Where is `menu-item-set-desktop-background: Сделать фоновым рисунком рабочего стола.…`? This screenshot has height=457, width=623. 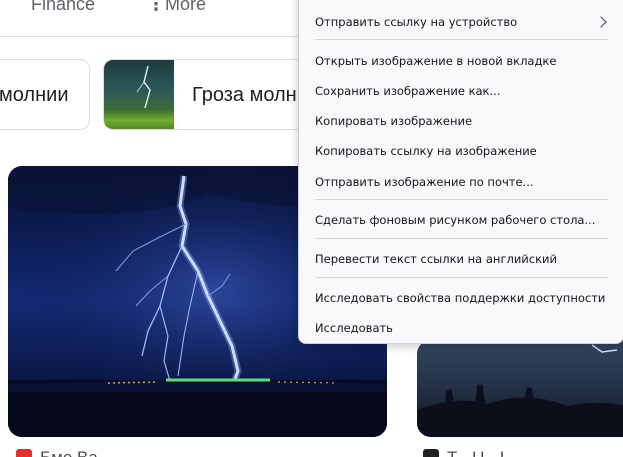
menu-item-set-desktop-background: Сделать фоновым рисунком рабочего стола.… is located at coordinates (455, 220).